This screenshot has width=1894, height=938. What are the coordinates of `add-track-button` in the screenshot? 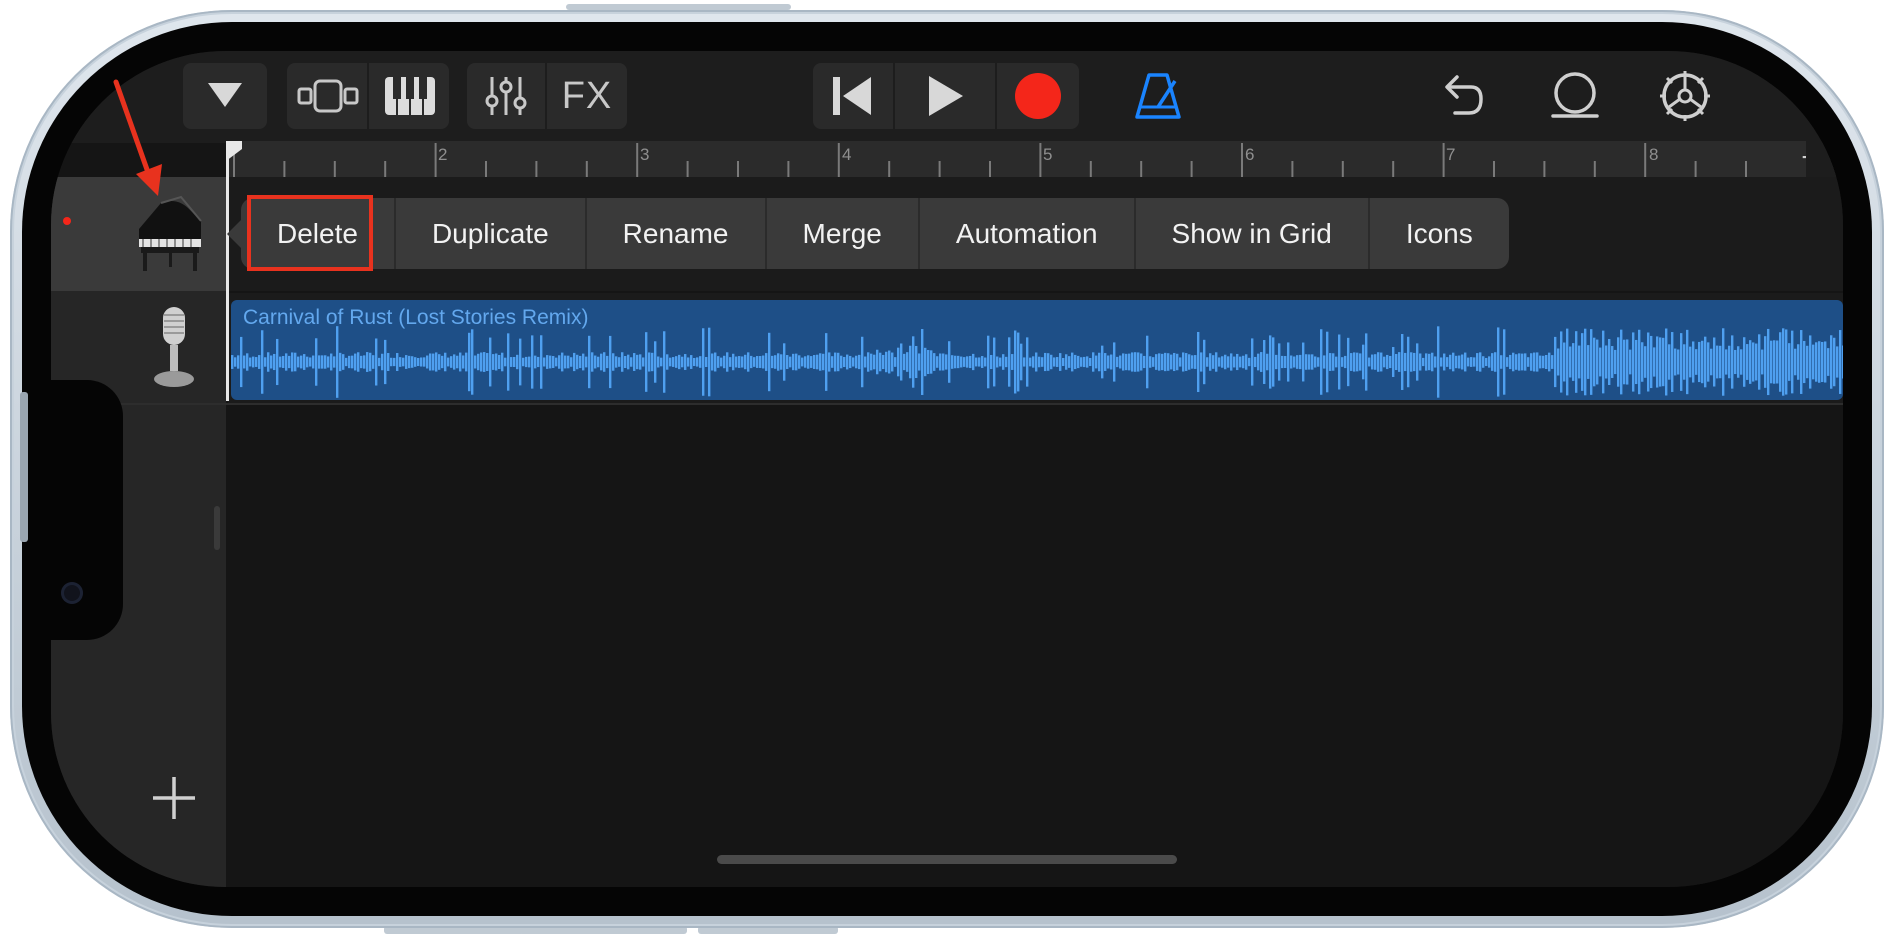 It's located at (174, 798).